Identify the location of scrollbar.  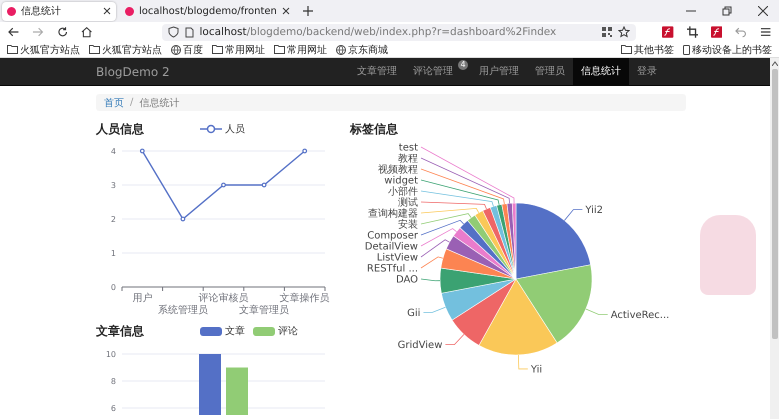
(774, 238).